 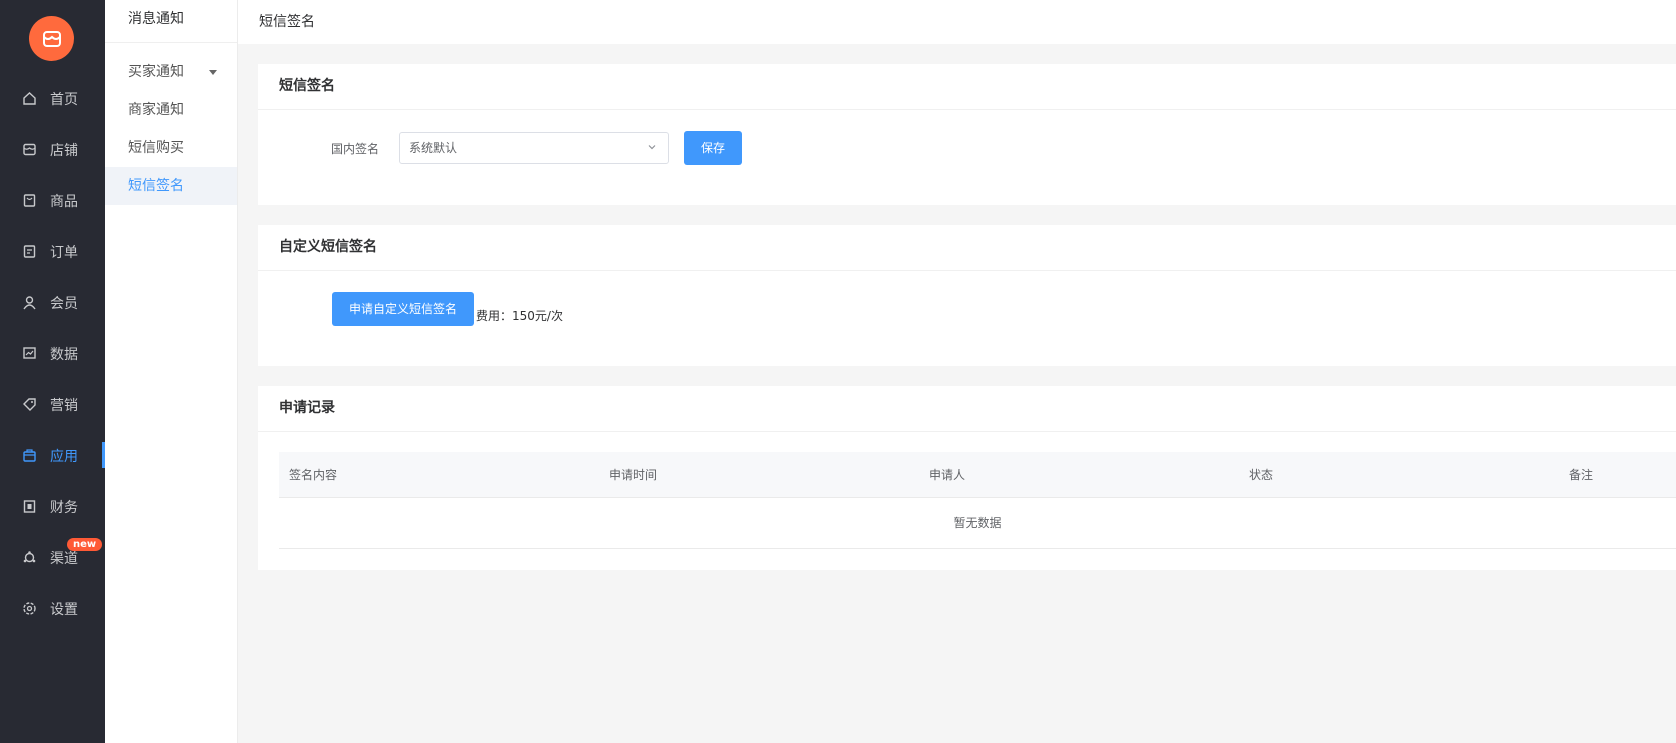 I want to click on domestic-signature-label: 国内签名, so click(x=355, y=149).